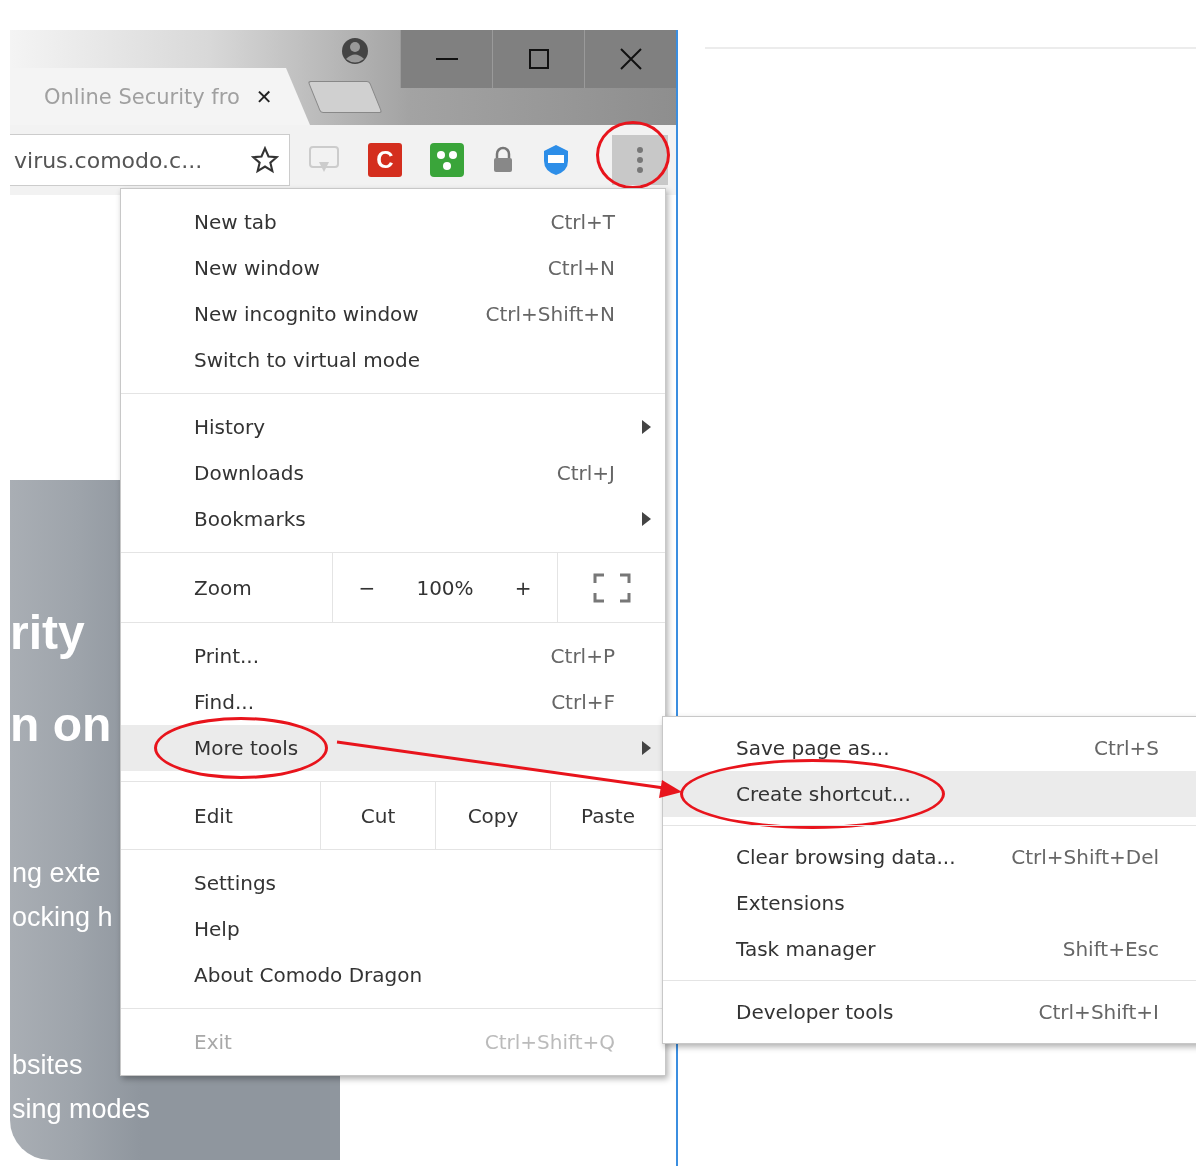 The image size is (1196, 1166). I want to click on zoom-out-button: −, so click(367, 587).